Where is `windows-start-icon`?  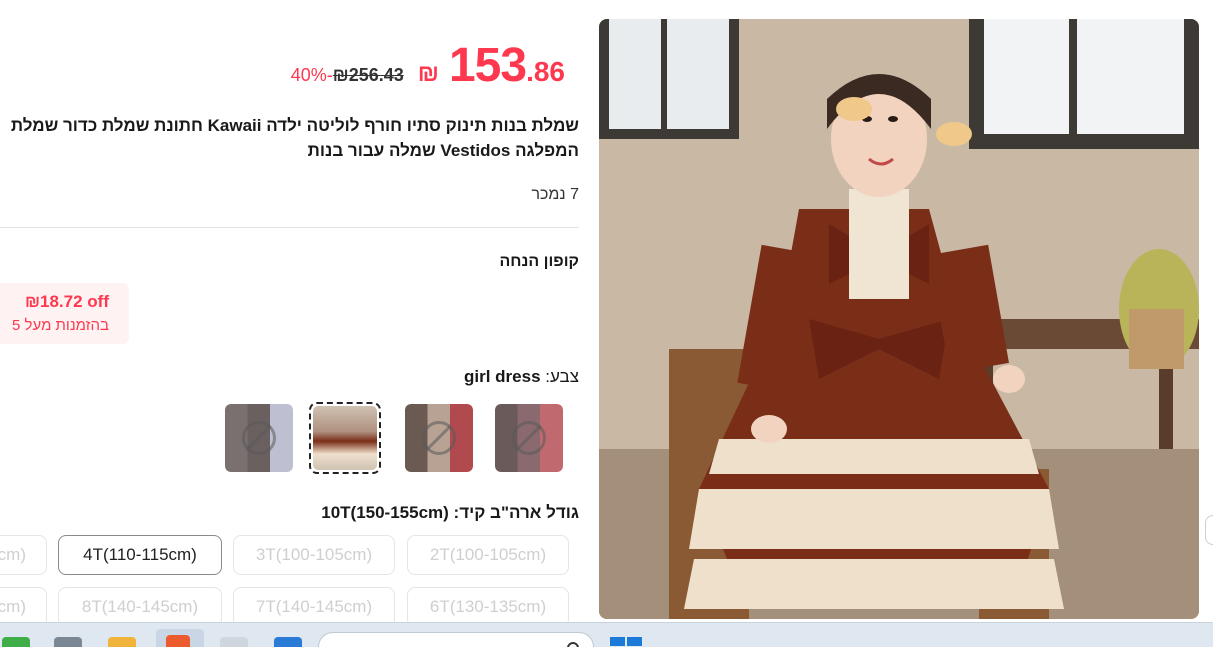 windows-start-icon is located at coordinates (626, 642).